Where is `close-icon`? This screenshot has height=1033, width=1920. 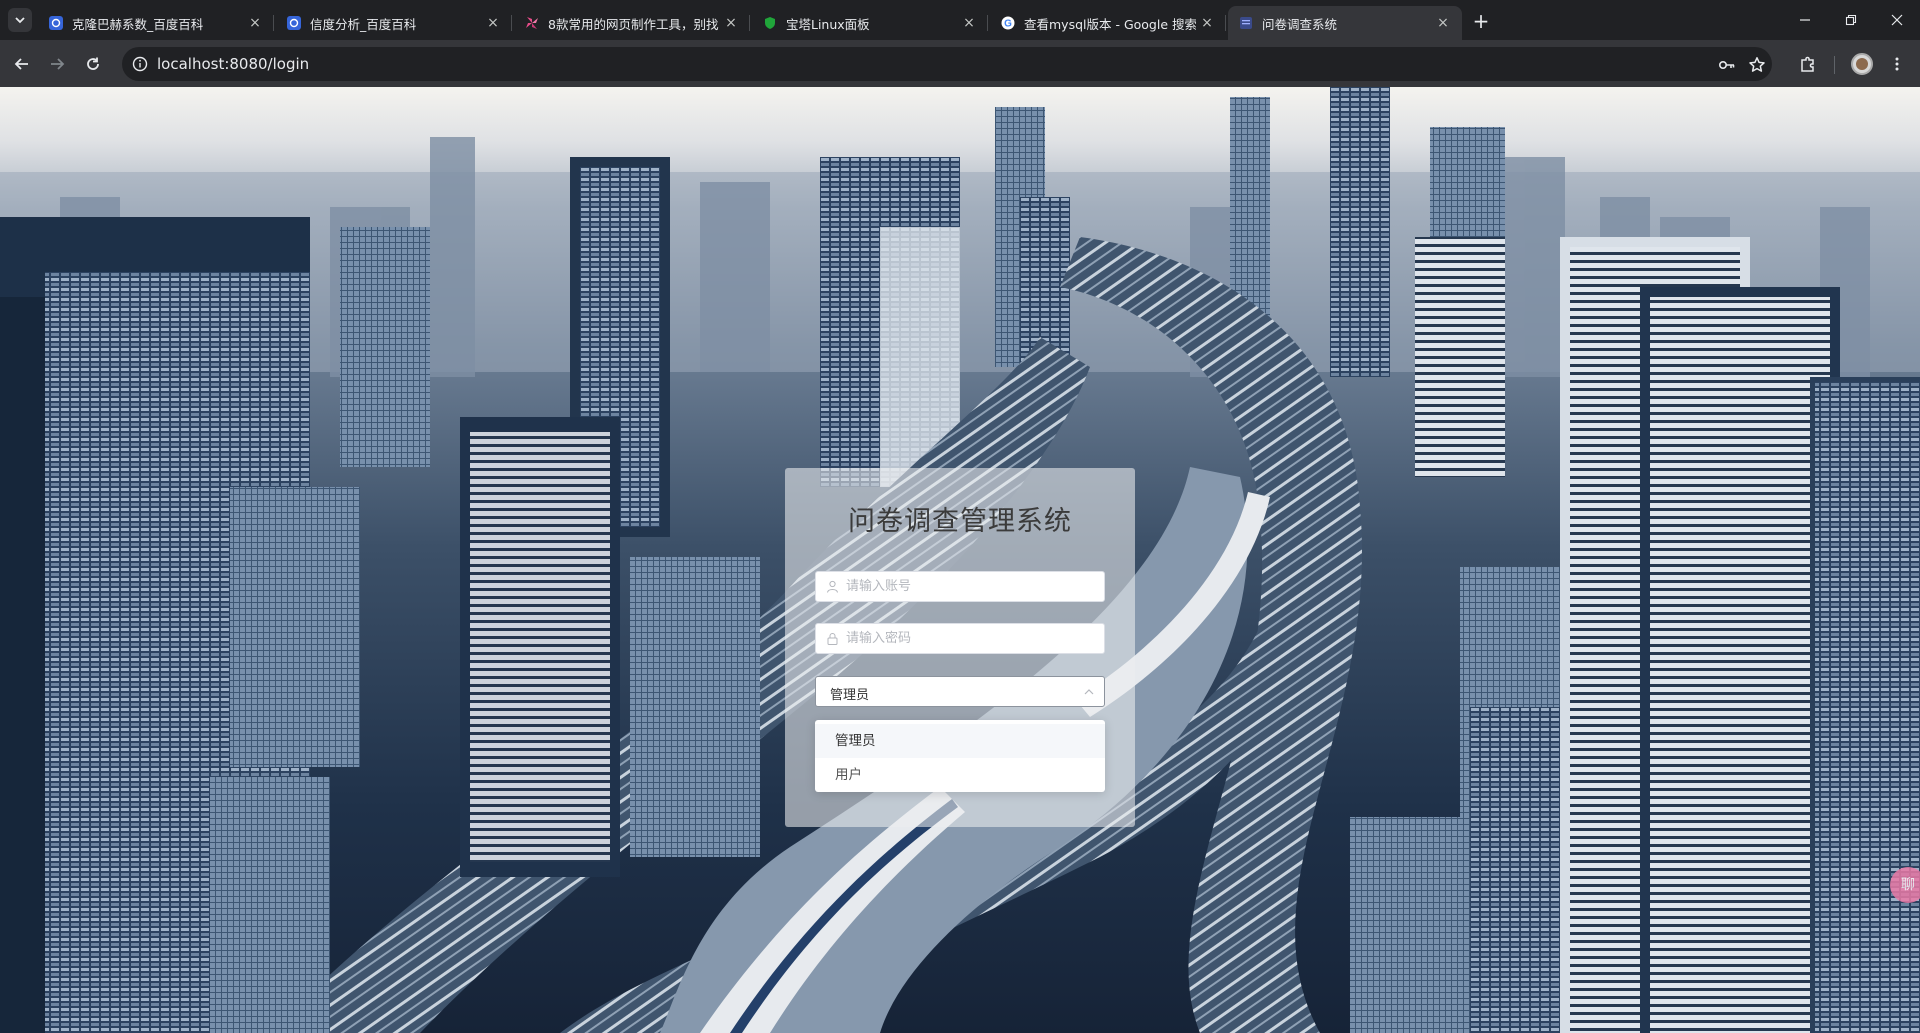 close-icon is located at coordinates (1897, 20).